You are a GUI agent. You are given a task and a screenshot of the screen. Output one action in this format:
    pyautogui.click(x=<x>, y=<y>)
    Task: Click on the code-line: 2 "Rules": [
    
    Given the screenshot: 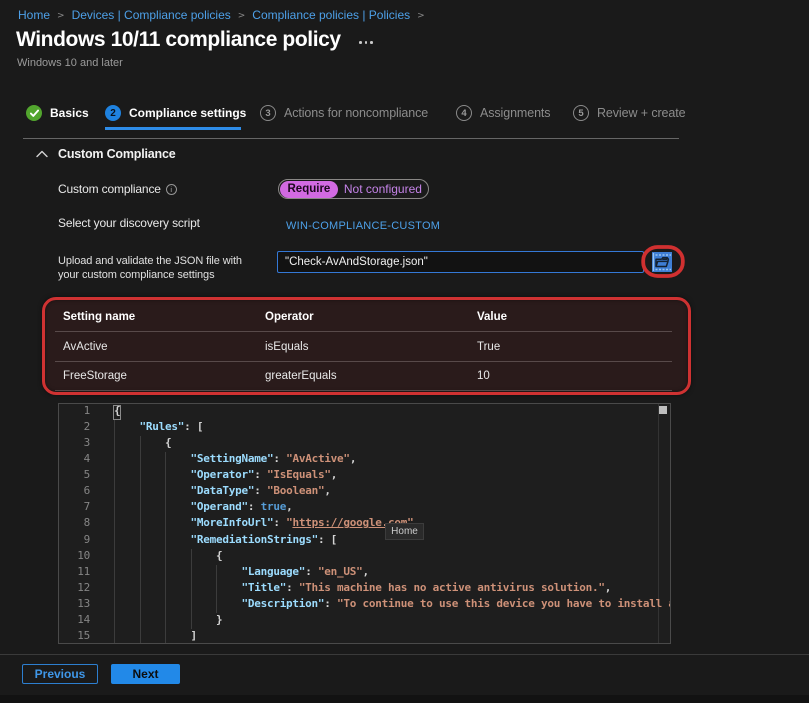 What is the action you would take?
    pyautogui.click(x=364, y=428)
    